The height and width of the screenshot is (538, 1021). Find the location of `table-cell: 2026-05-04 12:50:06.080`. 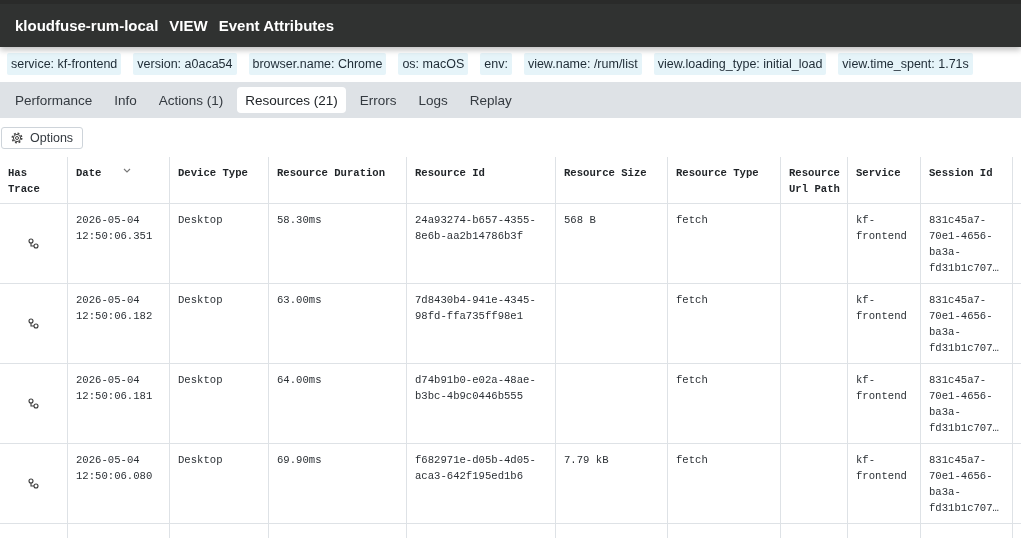

table-cell: 2026-05-04 12:50:06.080 is located at coordinates (119, 484).